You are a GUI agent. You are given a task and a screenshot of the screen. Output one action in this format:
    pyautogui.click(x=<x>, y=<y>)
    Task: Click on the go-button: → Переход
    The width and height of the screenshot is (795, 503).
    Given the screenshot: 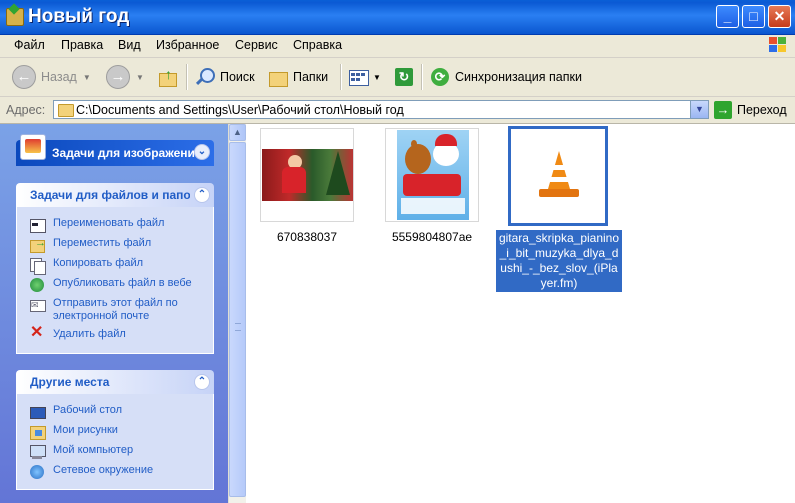 What is the action you would take?
    pyautogui.click(x=750, y=110)
    